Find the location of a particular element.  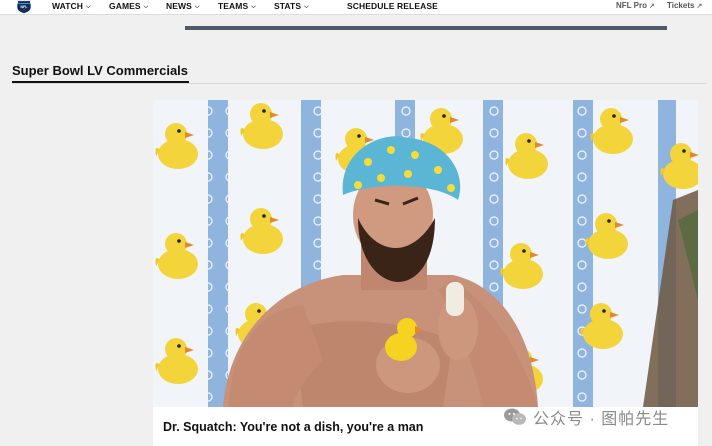

nav-games: GAMES ⌵ is located at coordinates (128, 6).